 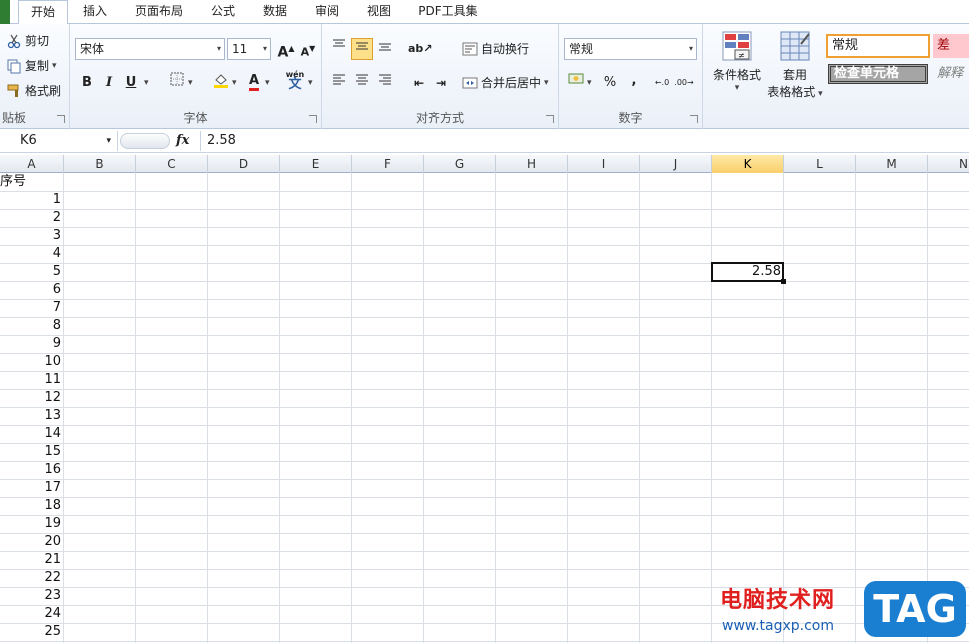 What do you see at coordinates (676, 164) in the screenshot?
I see `column-header-j: J` at bounding box center [676, 164].